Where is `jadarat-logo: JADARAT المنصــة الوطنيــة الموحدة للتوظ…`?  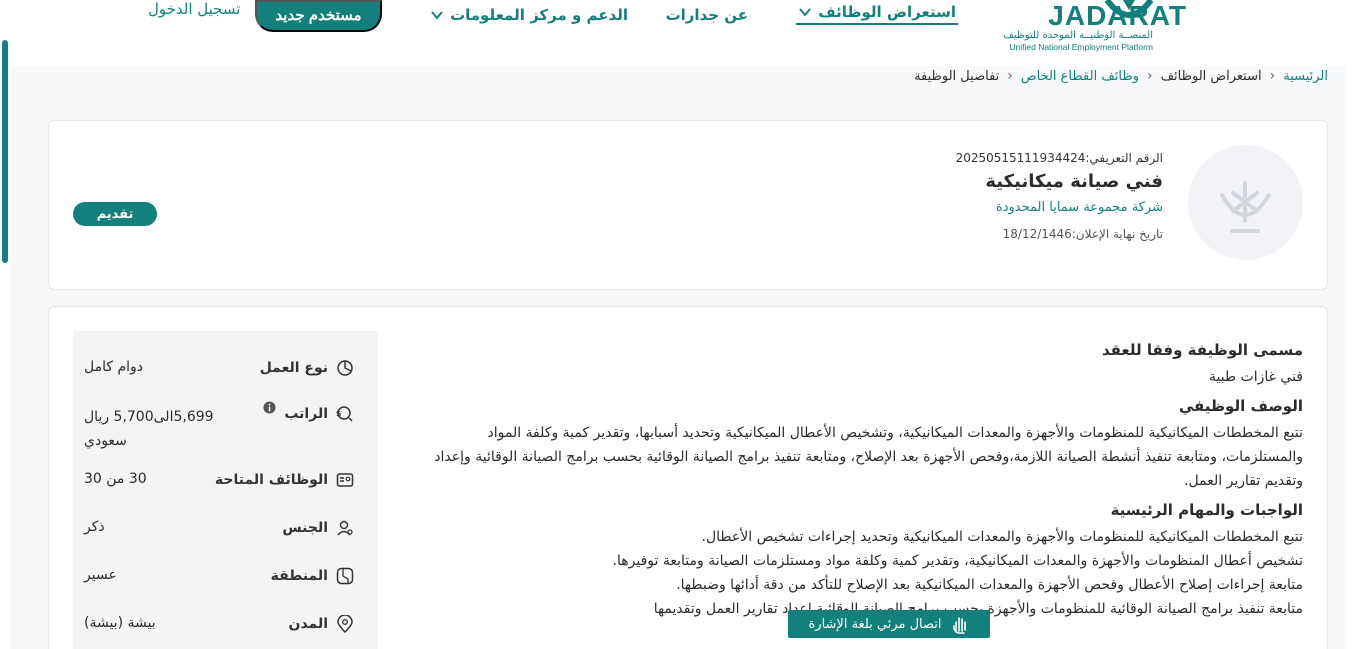 jadarat-logo: JADARAT المنصــة الوطنيــة الموحدة للتوظ… is located at coordinates (1129, 30).